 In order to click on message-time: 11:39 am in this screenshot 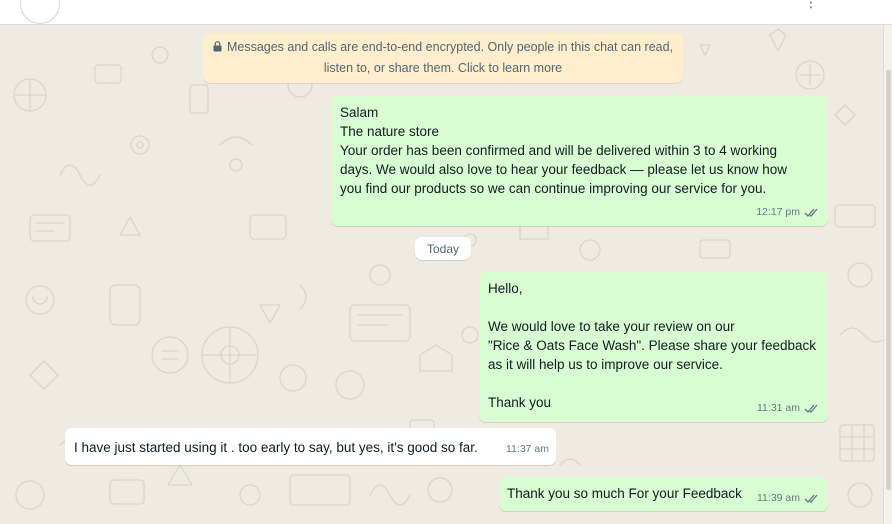, I will do `click(778, 498)`.